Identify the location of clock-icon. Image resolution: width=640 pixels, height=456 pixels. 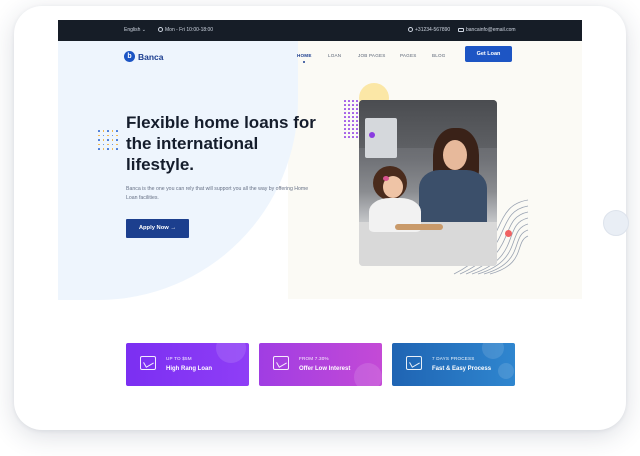
(160, 29).